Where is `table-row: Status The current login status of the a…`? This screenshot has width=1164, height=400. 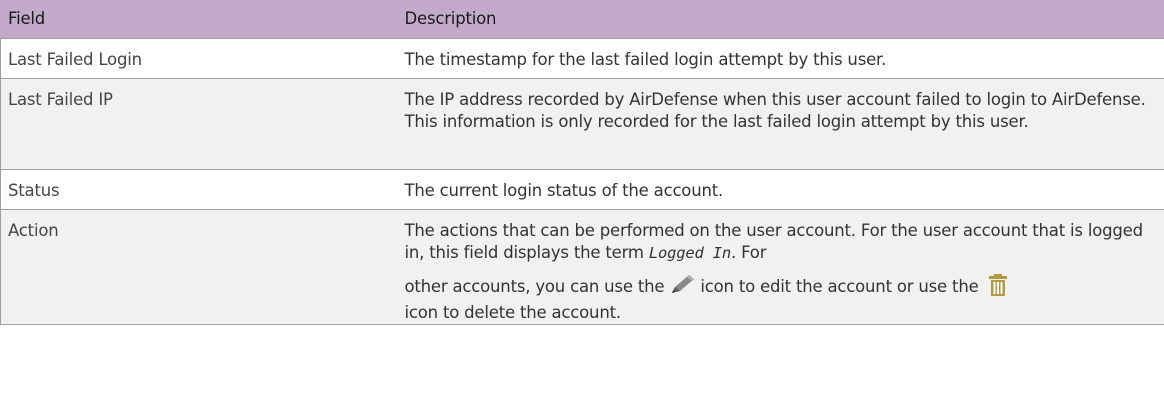
table-row: Status The current login status of the a… is located at coordinates (582, 189).